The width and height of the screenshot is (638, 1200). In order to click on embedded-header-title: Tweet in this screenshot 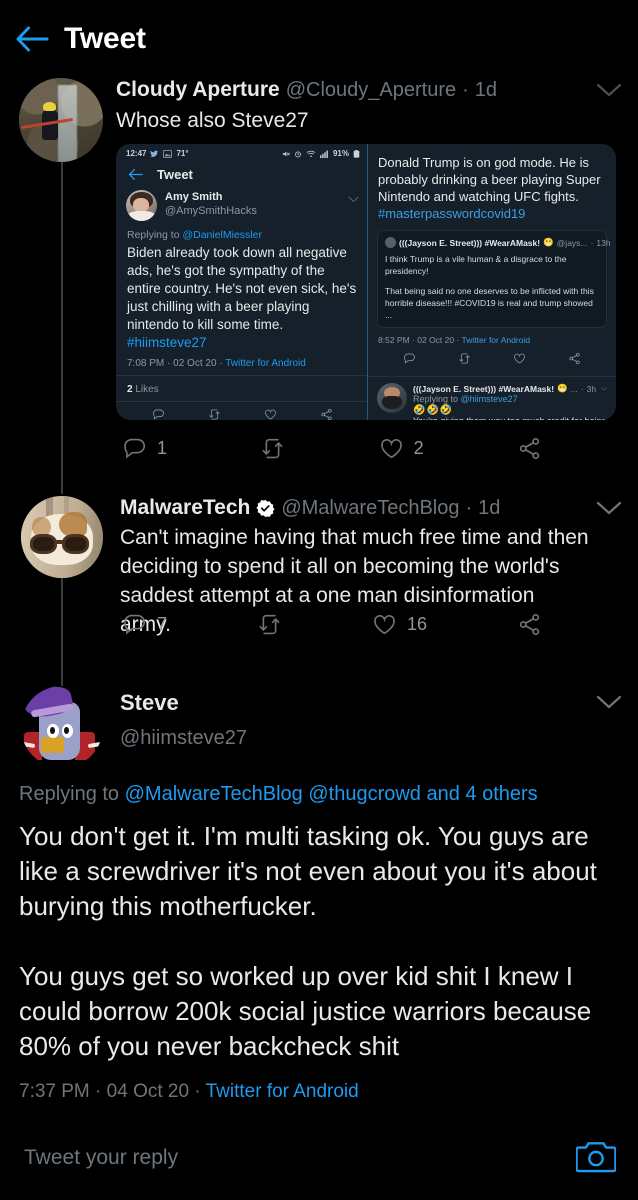, I will do `click(175, 174)`.